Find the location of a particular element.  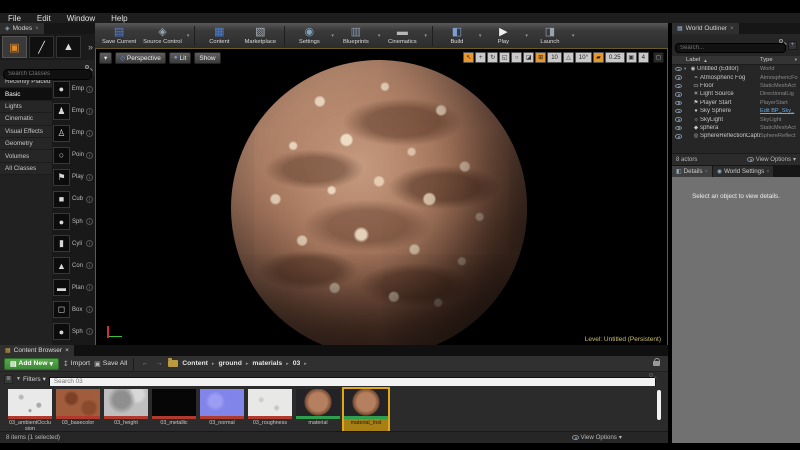

asset-tile: 03_normal is located at coordinates (222, 410).